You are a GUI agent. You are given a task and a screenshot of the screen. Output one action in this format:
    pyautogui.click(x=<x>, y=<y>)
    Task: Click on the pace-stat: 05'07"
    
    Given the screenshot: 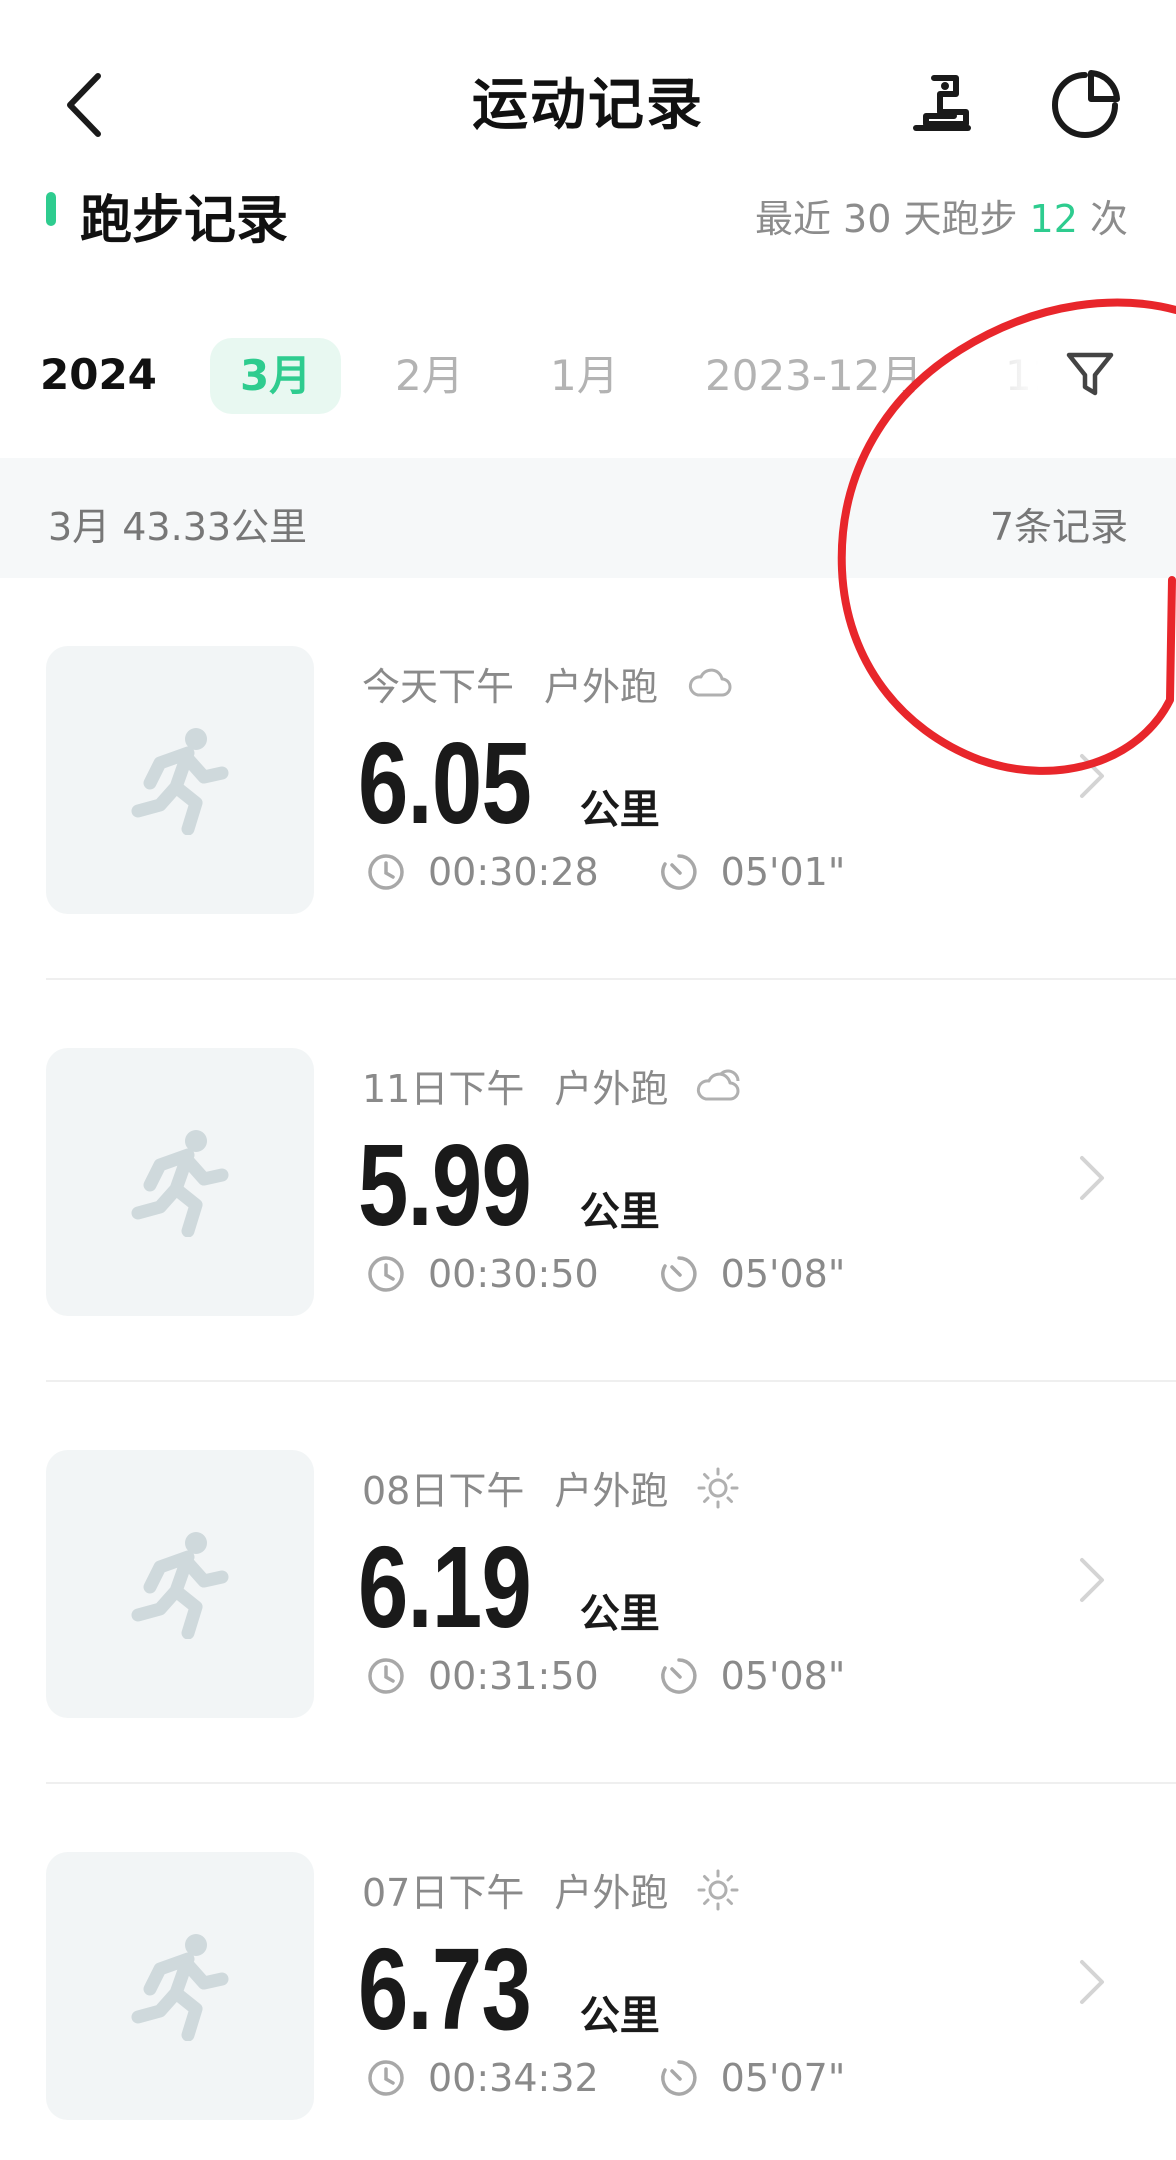 What is the action you would take?
    pyautogui.click(x=752, y=2078)
    